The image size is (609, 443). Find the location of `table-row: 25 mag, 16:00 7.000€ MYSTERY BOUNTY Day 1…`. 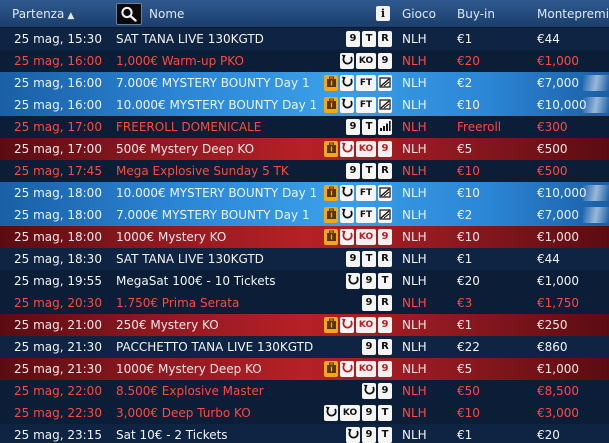

table-row: 25 mag, 16:00 7.000€ MYSTERY BOUNTY Day 1… is located at coordinates (304, 83).